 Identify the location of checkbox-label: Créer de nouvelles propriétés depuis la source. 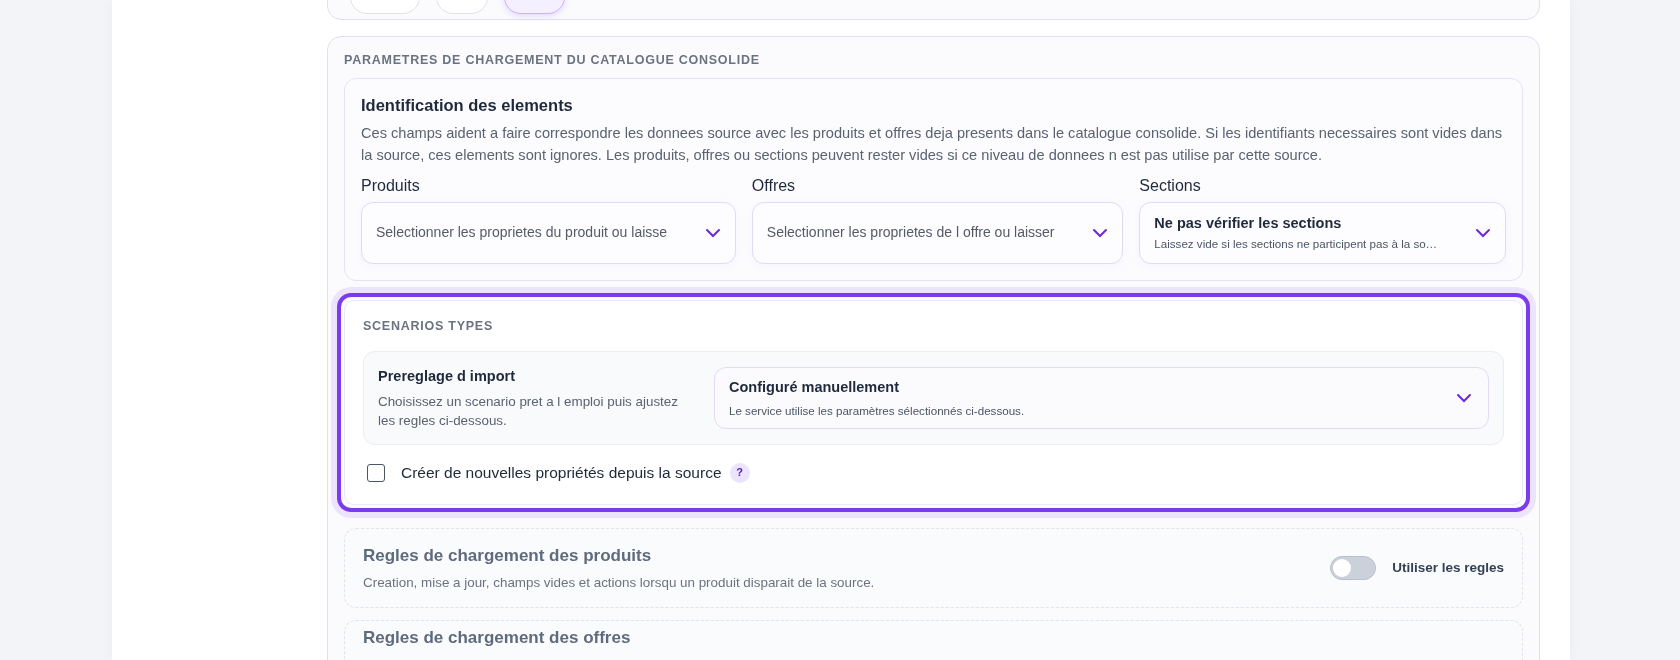
(561, 473).